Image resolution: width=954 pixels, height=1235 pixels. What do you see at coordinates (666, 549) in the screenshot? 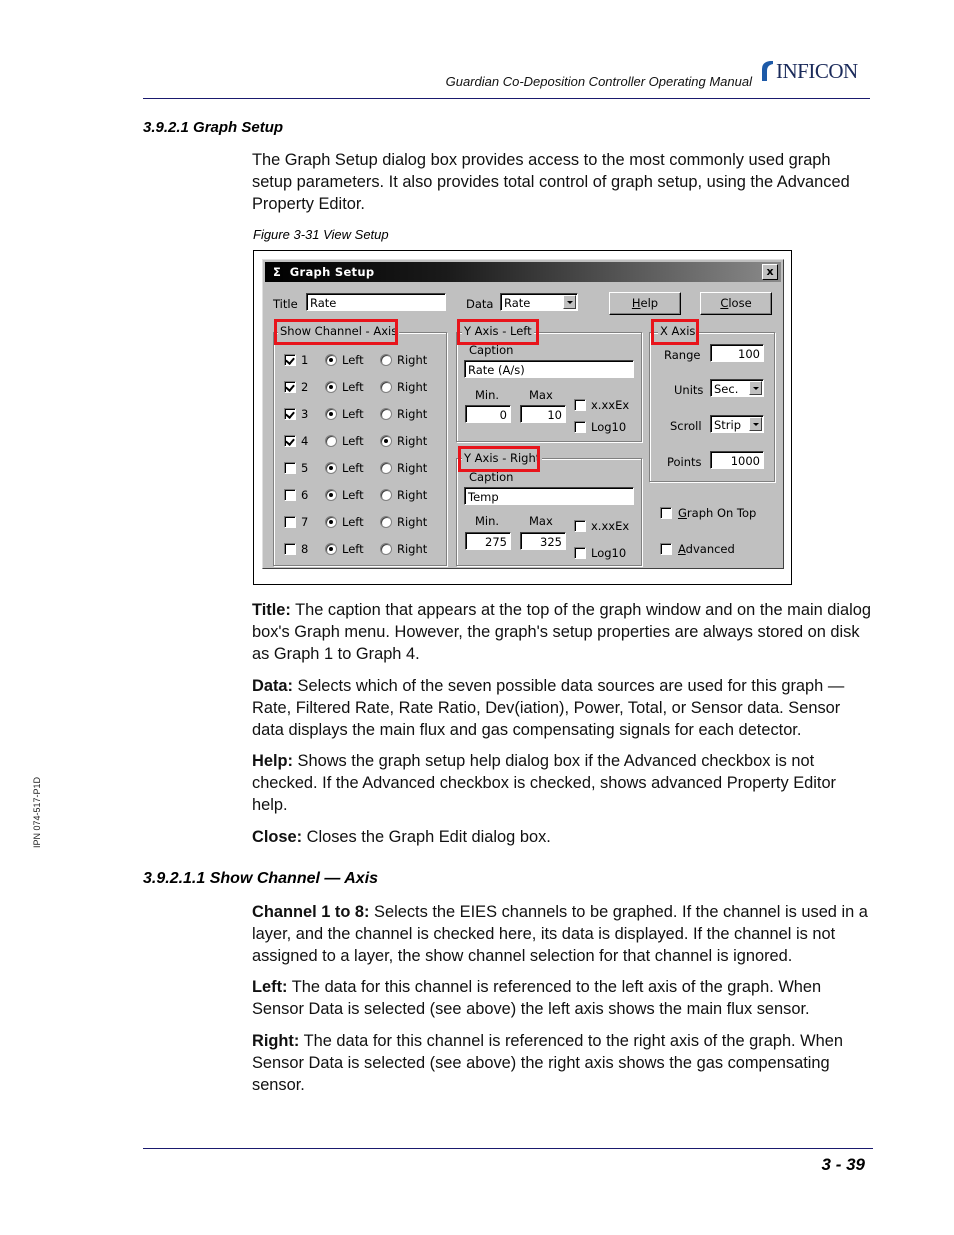
I see `advanced-checkbox` at bounding box center [666, 549].